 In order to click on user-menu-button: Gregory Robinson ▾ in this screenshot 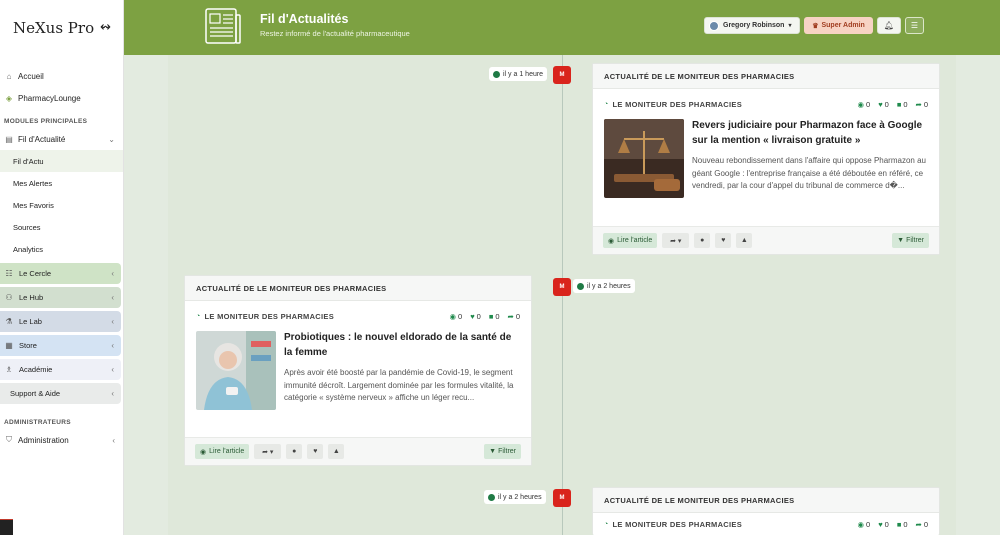, I will do `click(752, 25)`.